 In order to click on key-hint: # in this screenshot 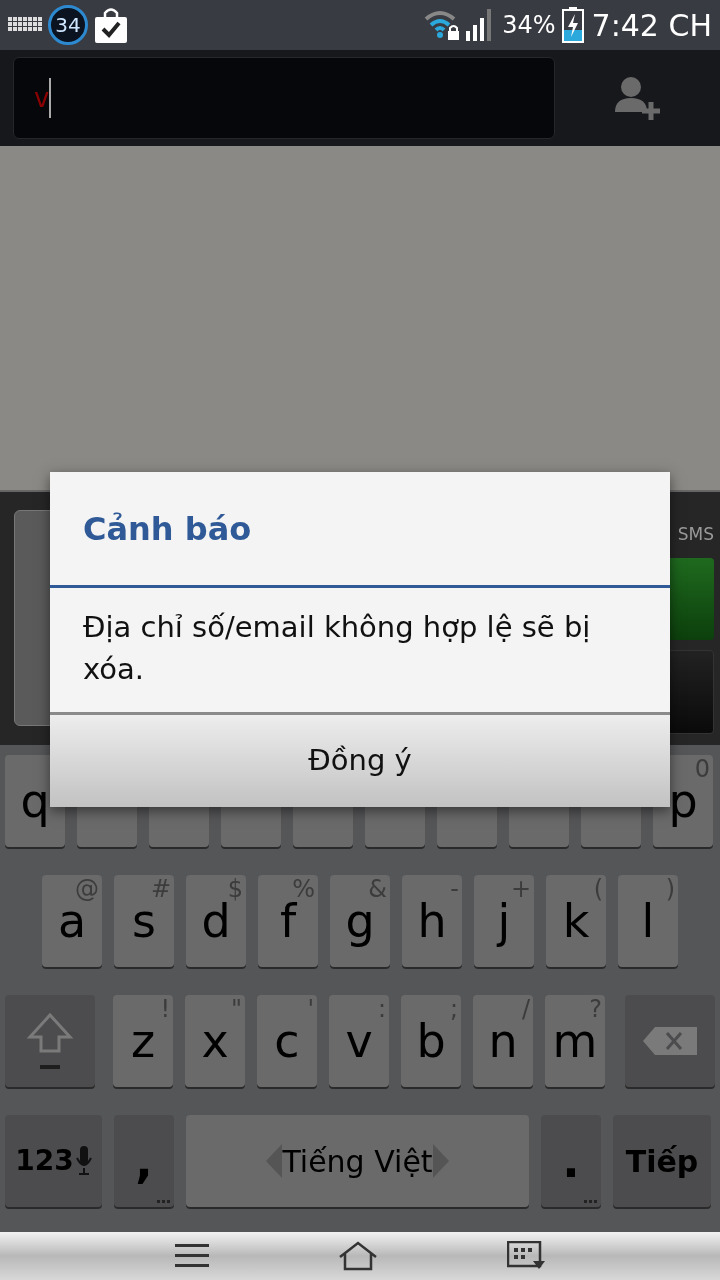, I will do `click(160, 889)`.